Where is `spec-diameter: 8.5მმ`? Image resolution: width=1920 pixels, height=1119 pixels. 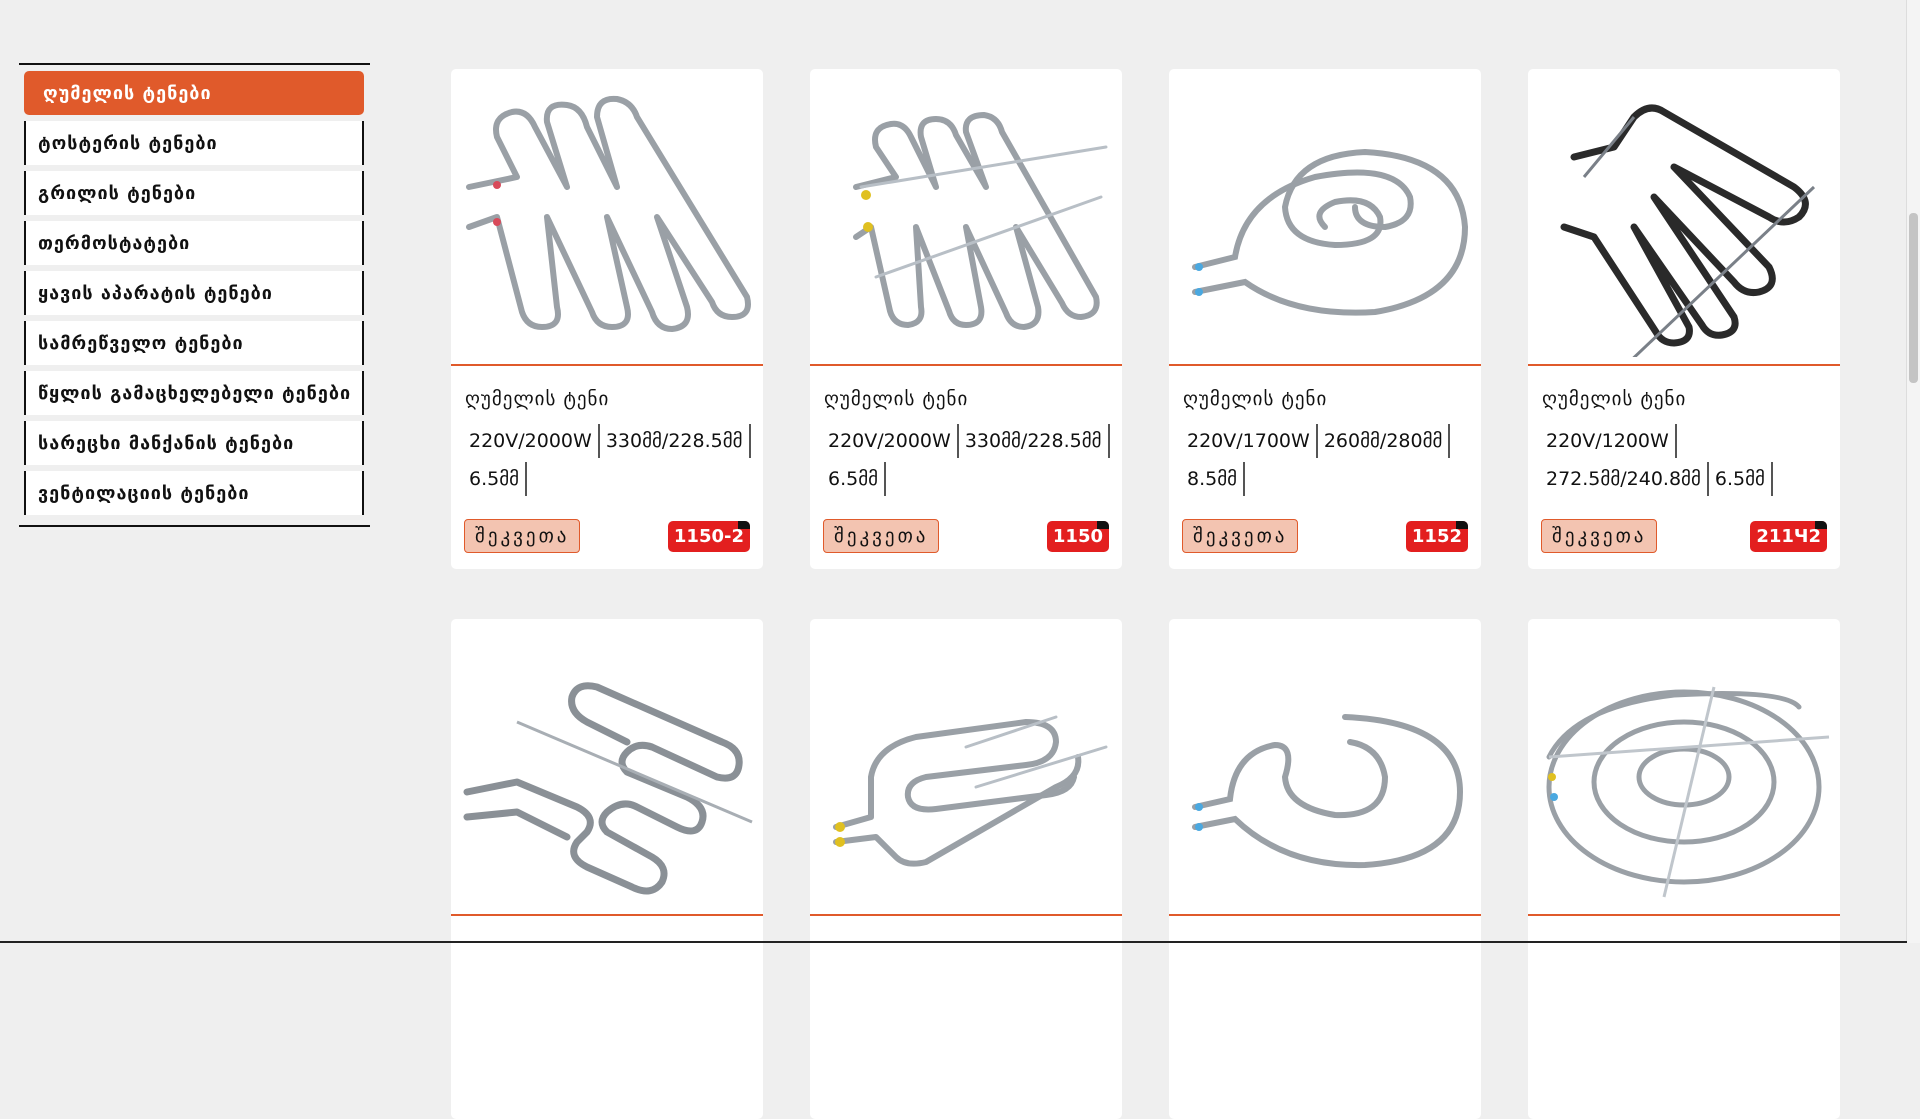 spec-diameter: 8.5მმ is located at coordinates (1213, 479).